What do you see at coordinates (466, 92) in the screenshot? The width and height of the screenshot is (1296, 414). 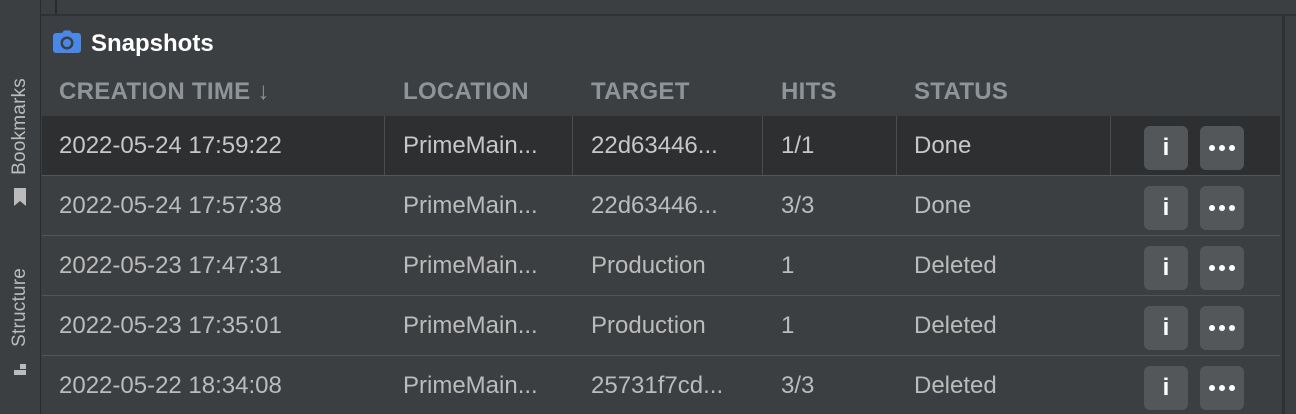 I see `column-header-location: LOCATION` at bounding box center [466, 92].